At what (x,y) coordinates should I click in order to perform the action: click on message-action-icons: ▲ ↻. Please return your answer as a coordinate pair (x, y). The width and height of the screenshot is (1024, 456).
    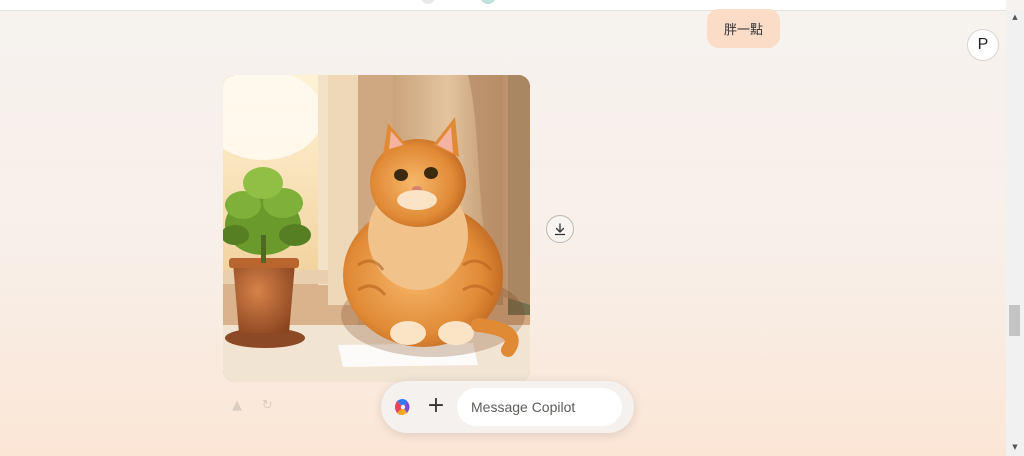
    Looking at the image, I should click on (252, 405).